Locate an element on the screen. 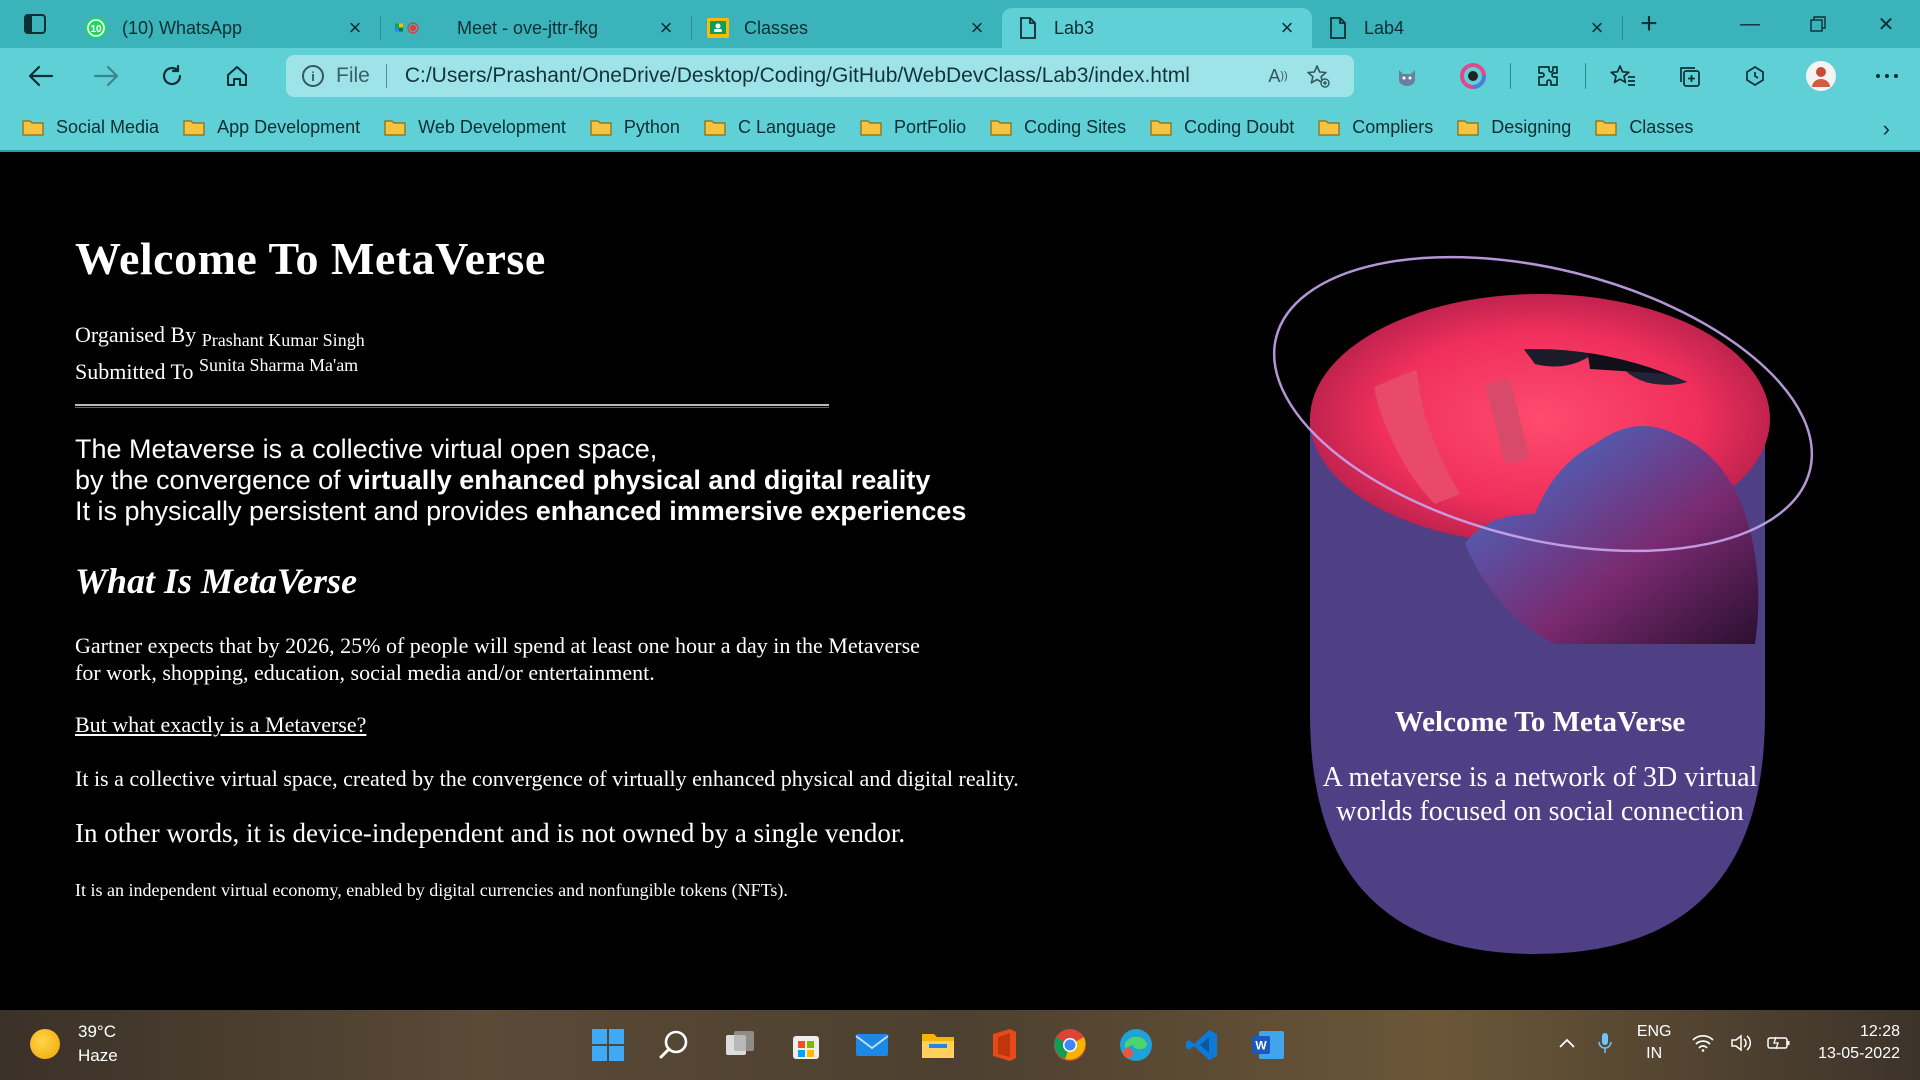 Image resolution: width=1920 pixels, height=1080 pixels. forward-button is located at coordinates (107, 76).